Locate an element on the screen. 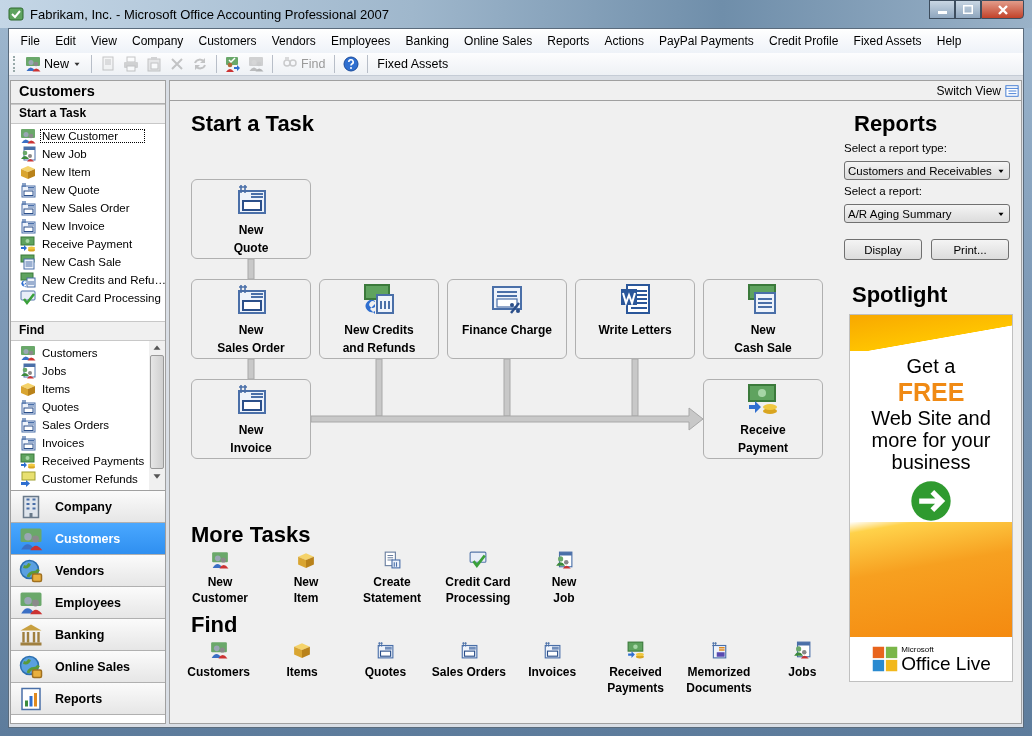 The height and width of the screenshot is (736, 1032). report-button: Display is located at coordinates (883, 249).